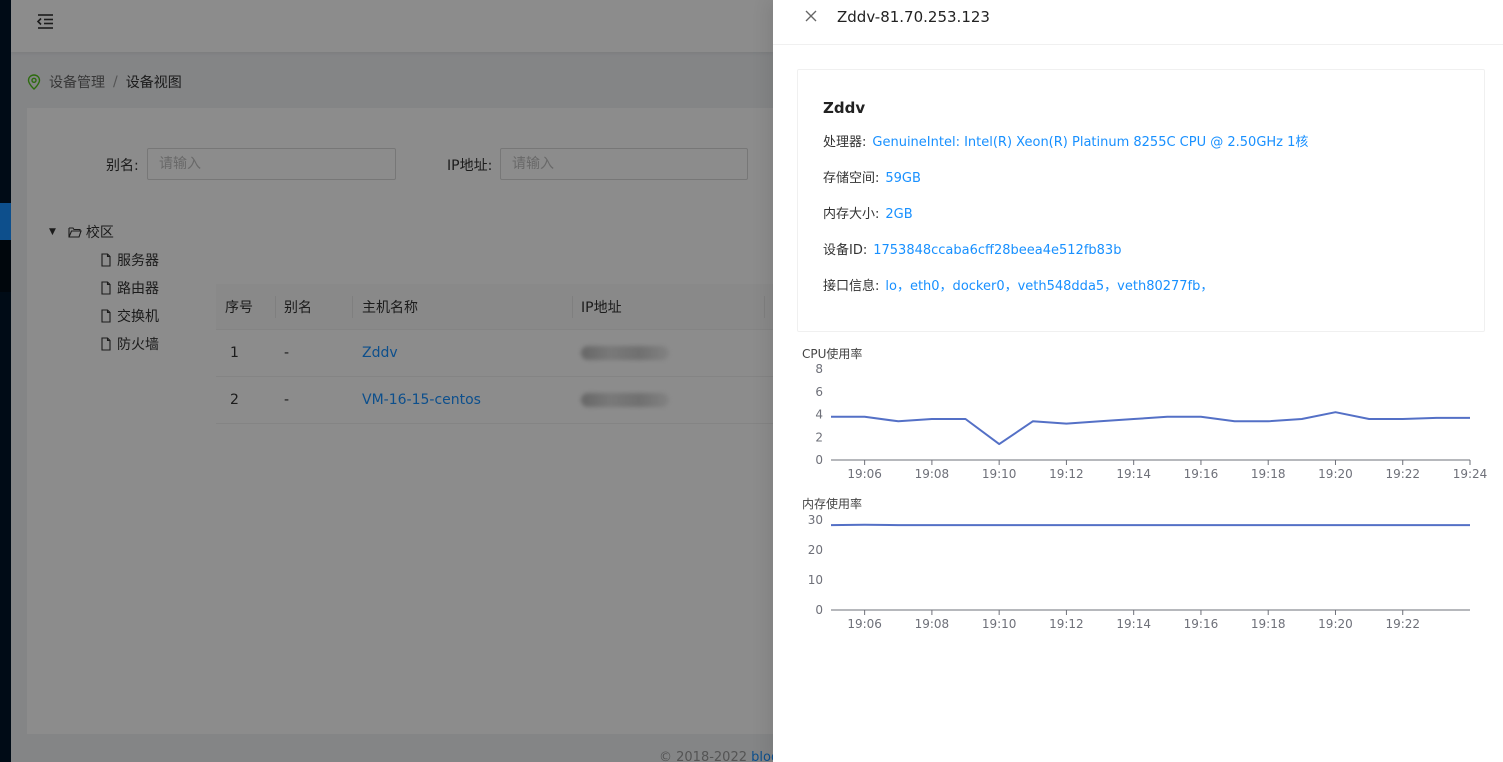  I want to click on info-row-memory: 内存大小: 2GB, so click(868, 212).